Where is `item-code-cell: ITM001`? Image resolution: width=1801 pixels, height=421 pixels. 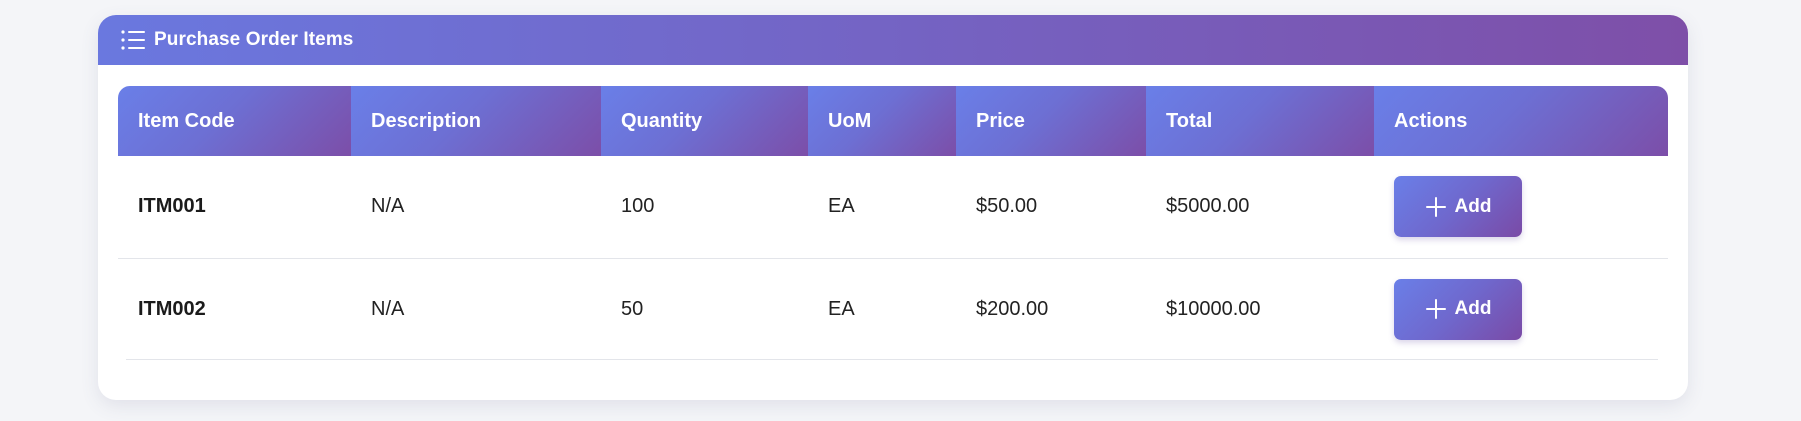 item-code-cell: ITM001 is located at coordinates (234, 207).